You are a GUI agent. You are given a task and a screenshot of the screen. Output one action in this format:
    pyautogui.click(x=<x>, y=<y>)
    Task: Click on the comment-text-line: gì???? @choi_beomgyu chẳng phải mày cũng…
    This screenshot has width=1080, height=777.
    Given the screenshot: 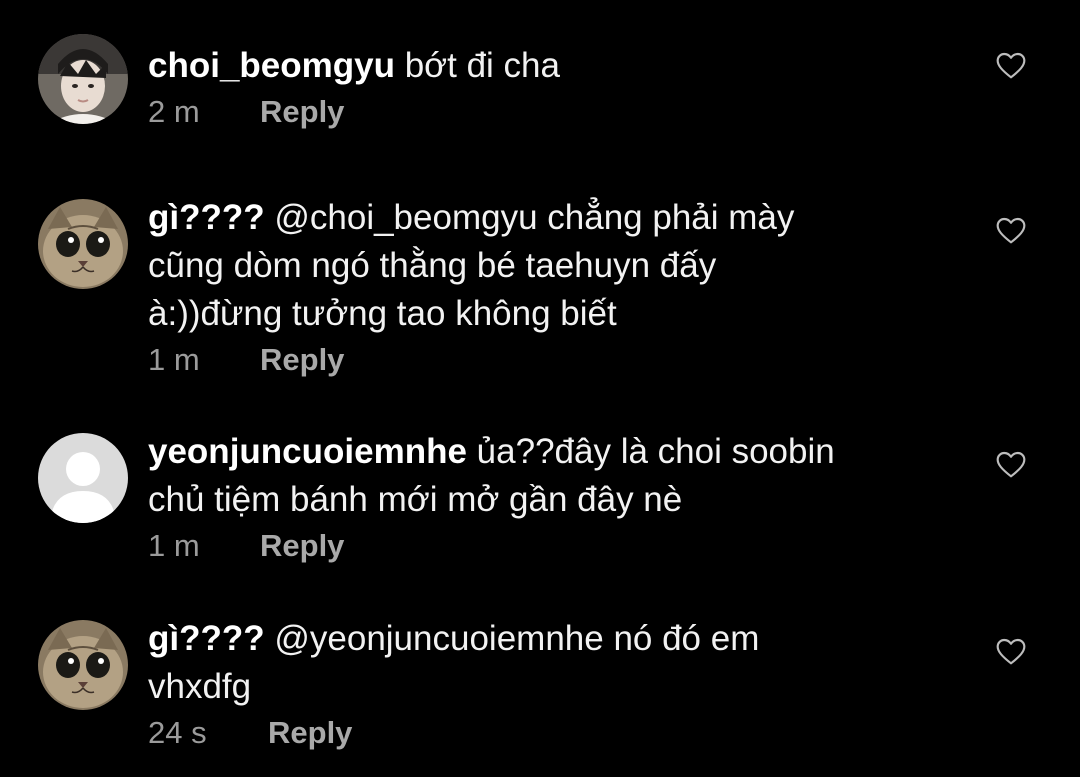 What is the action you would take?
    pyautogui.click(x=548, y=266)
    